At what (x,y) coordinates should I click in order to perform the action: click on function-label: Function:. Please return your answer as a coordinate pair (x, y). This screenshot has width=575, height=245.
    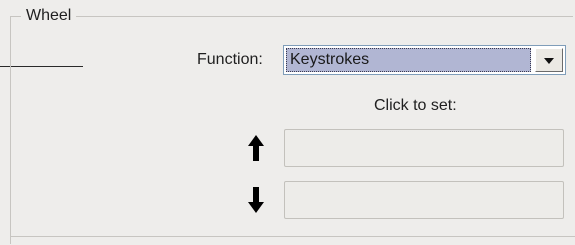
    Looking at the image, I should click on (230, 59).